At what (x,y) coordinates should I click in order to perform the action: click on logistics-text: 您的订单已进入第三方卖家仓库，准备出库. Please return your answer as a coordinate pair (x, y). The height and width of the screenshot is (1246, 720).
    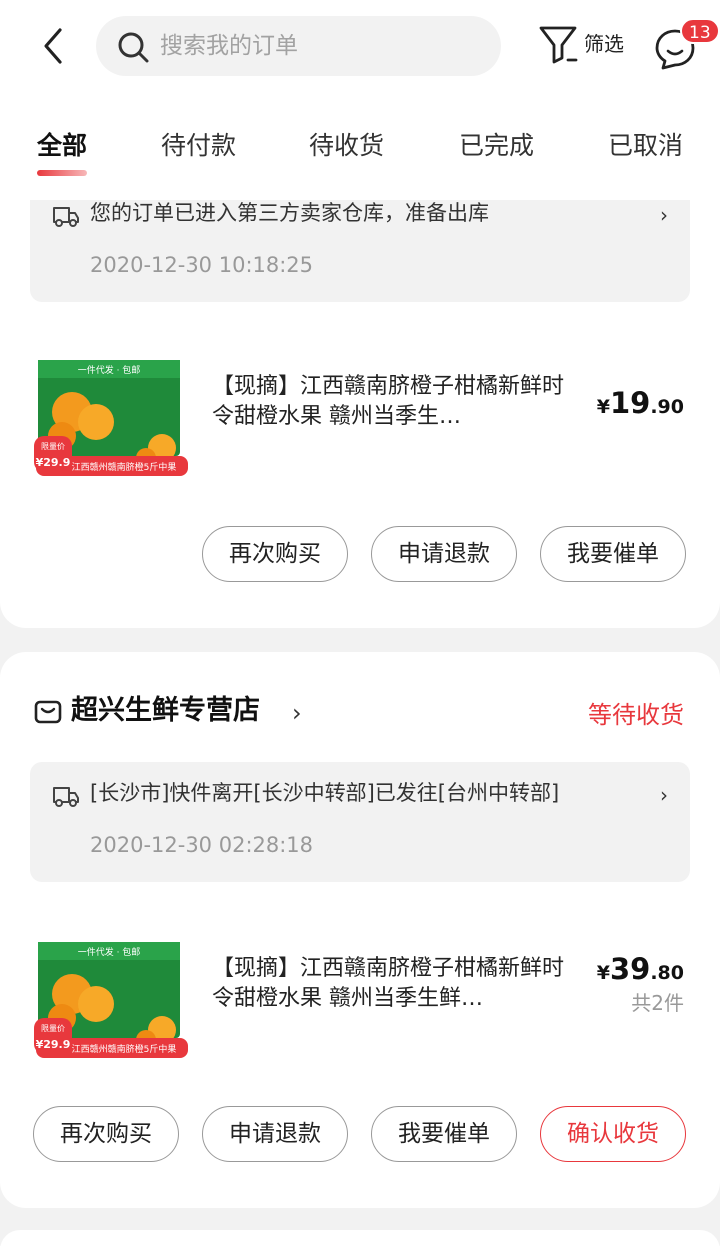
    Looking at the image, I should click on (289, 213).